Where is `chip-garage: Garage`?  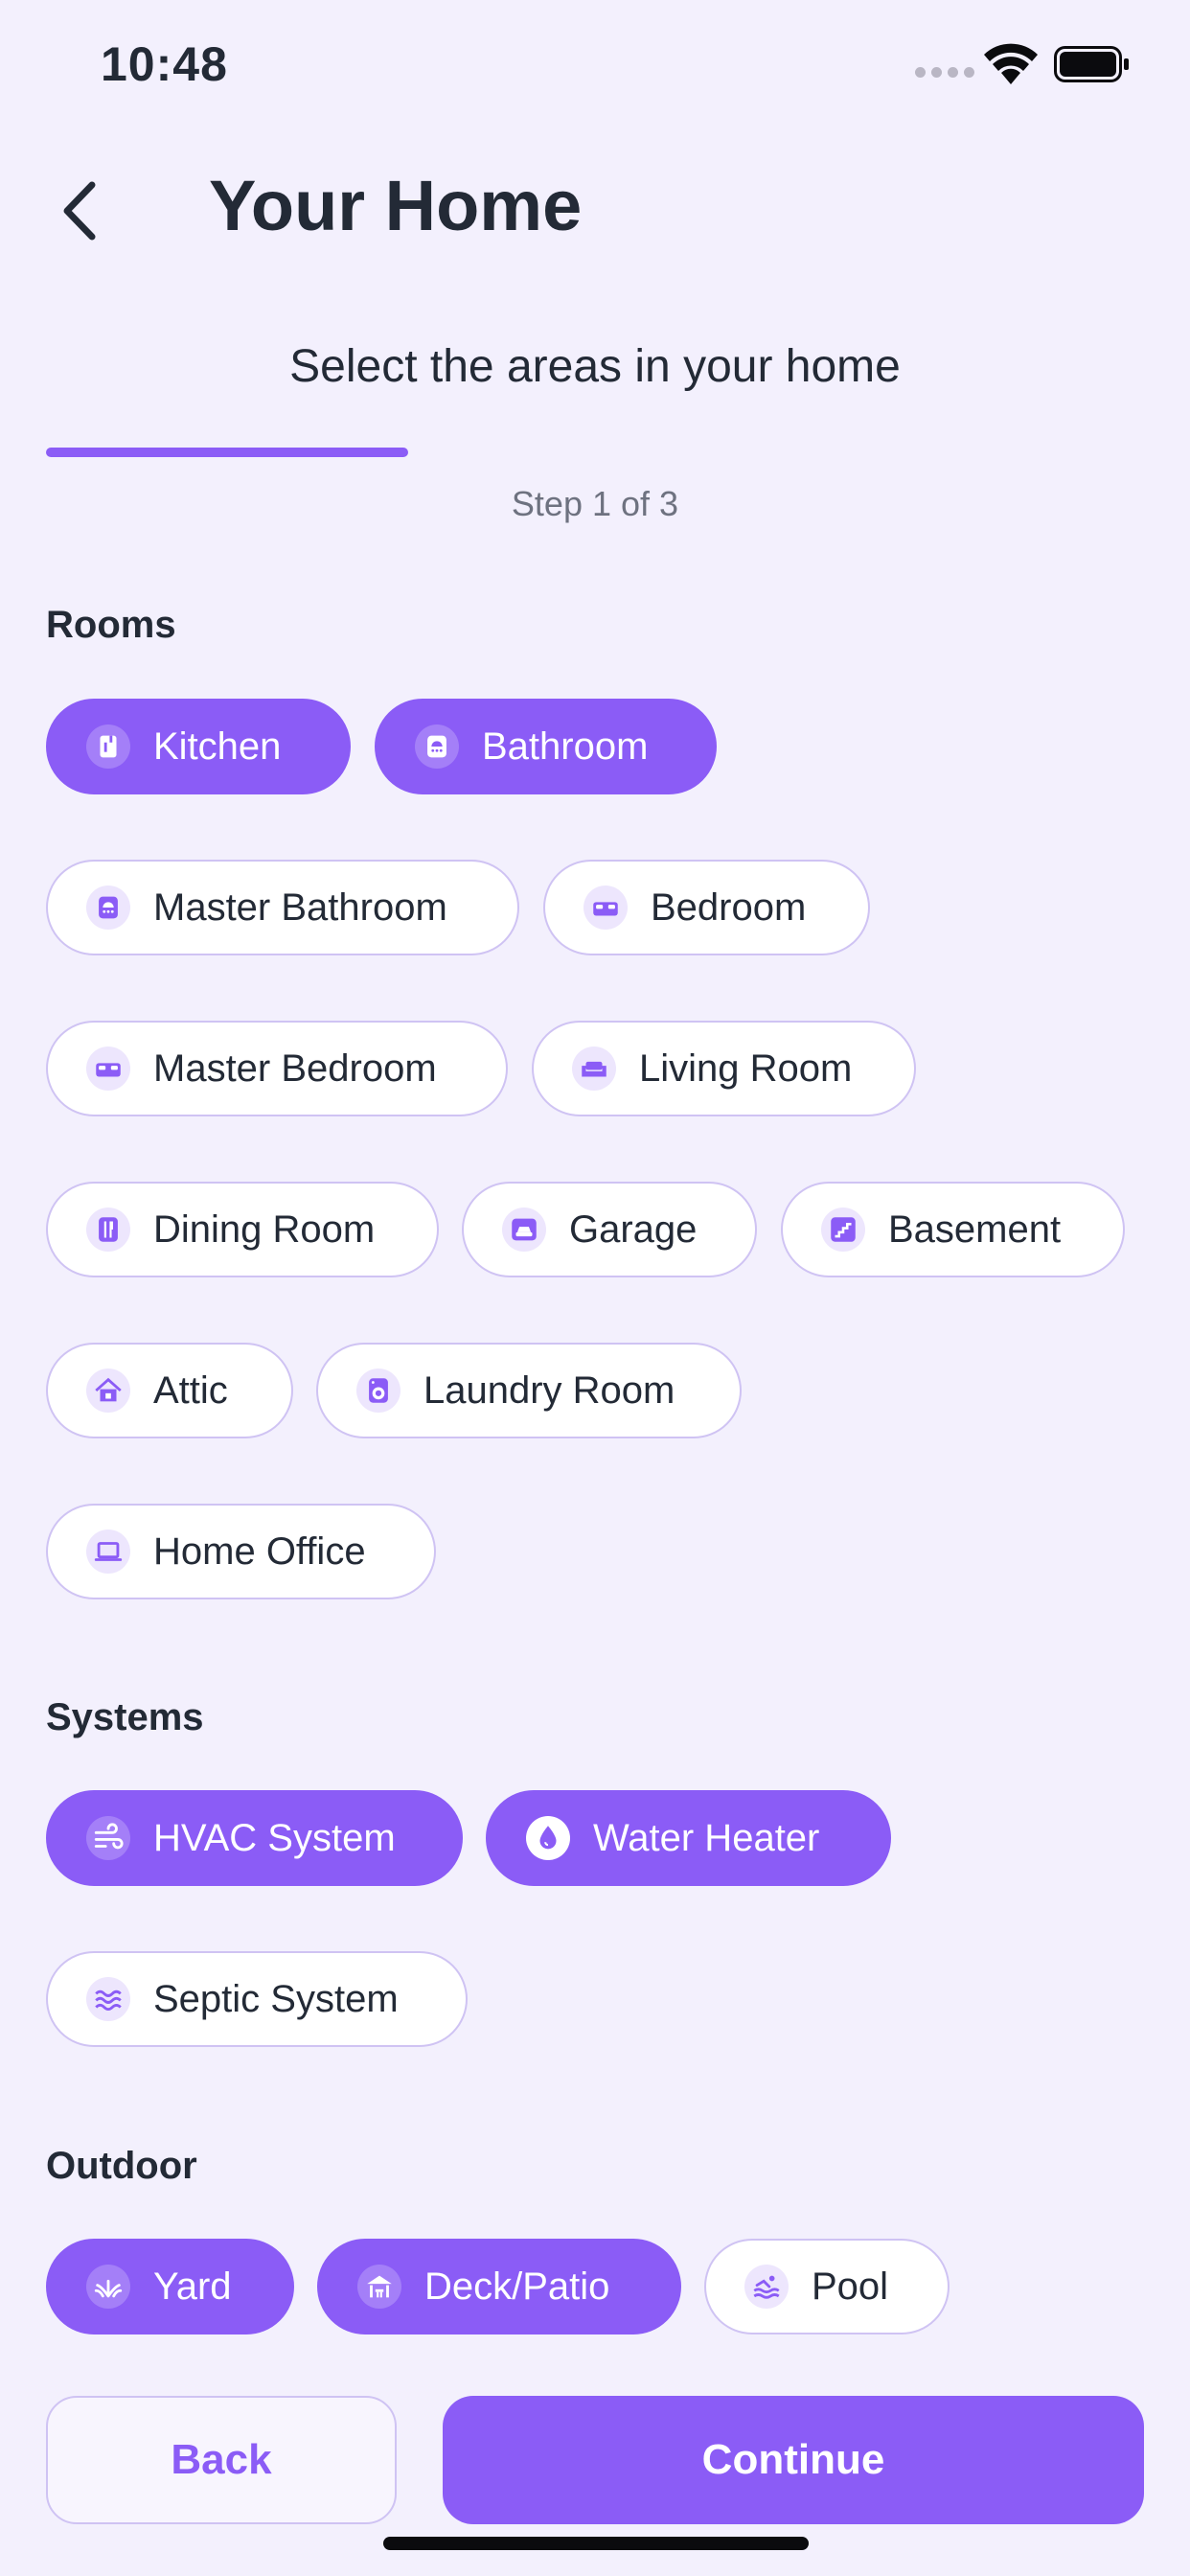
chip-garage: Garage is located at coordinates (609, 1229).